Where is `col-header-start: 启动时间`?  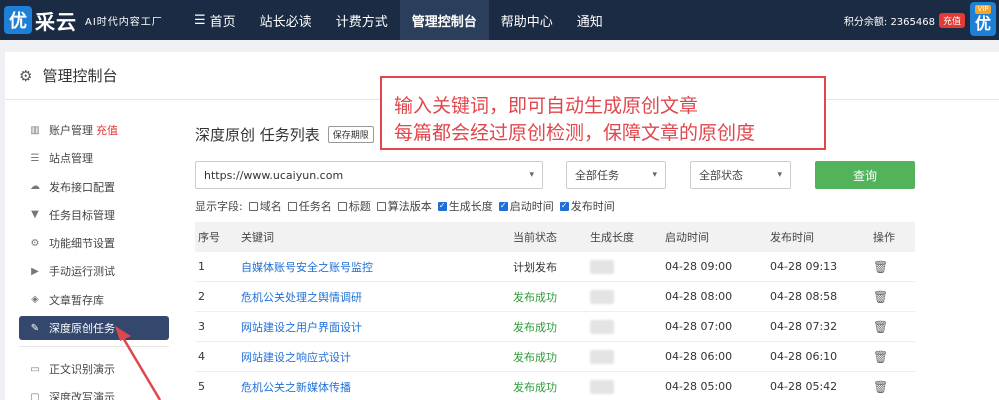 col-header-start: 启动时间 is located at coordinates (687, 237).